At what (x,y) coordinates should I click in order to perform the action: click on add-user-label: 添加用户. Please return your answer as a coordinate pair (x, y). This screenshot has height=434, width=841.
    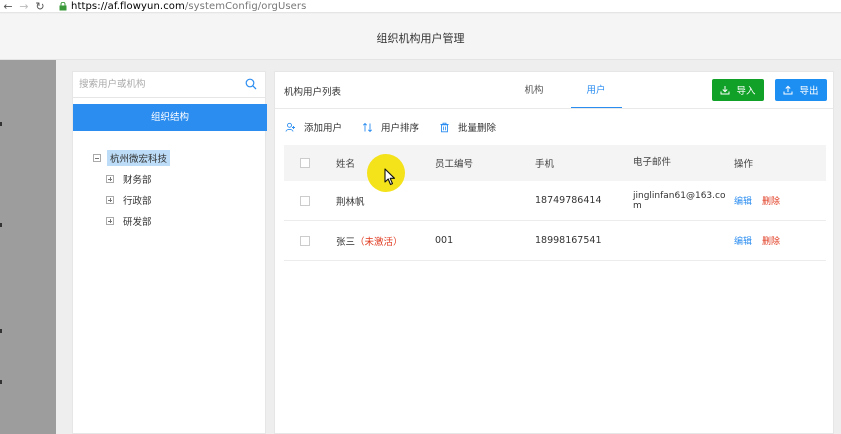
    Looking at the image, I should click on (323, 128).